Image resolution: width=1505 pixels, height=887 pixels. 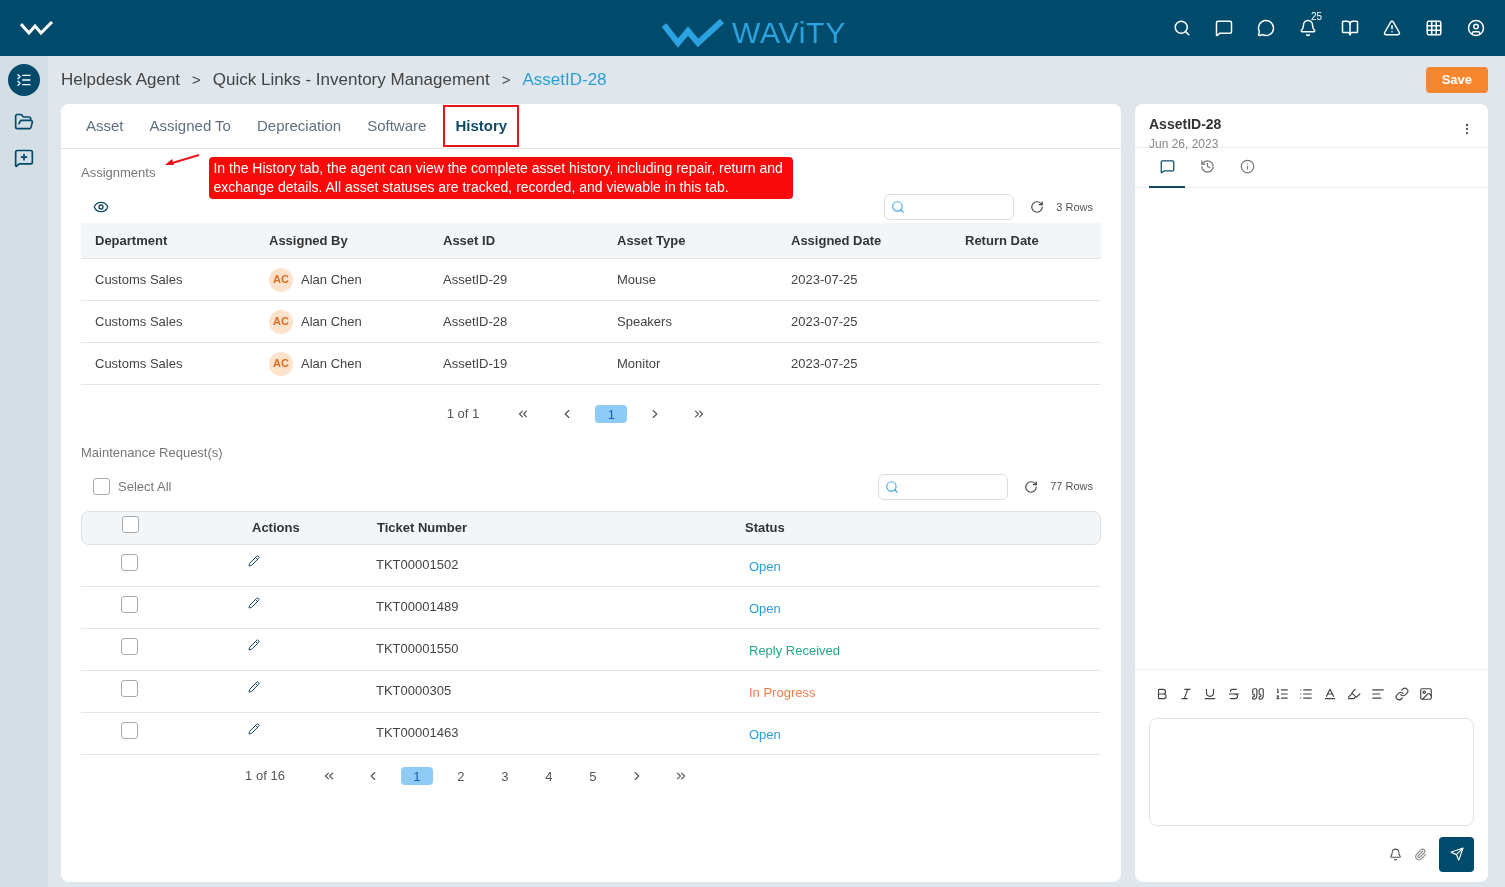 What do you see at coordinates (417, 649) in the screenshot?
I see `table-cell-text: TKT00001550` at bounding box center [417, 649].